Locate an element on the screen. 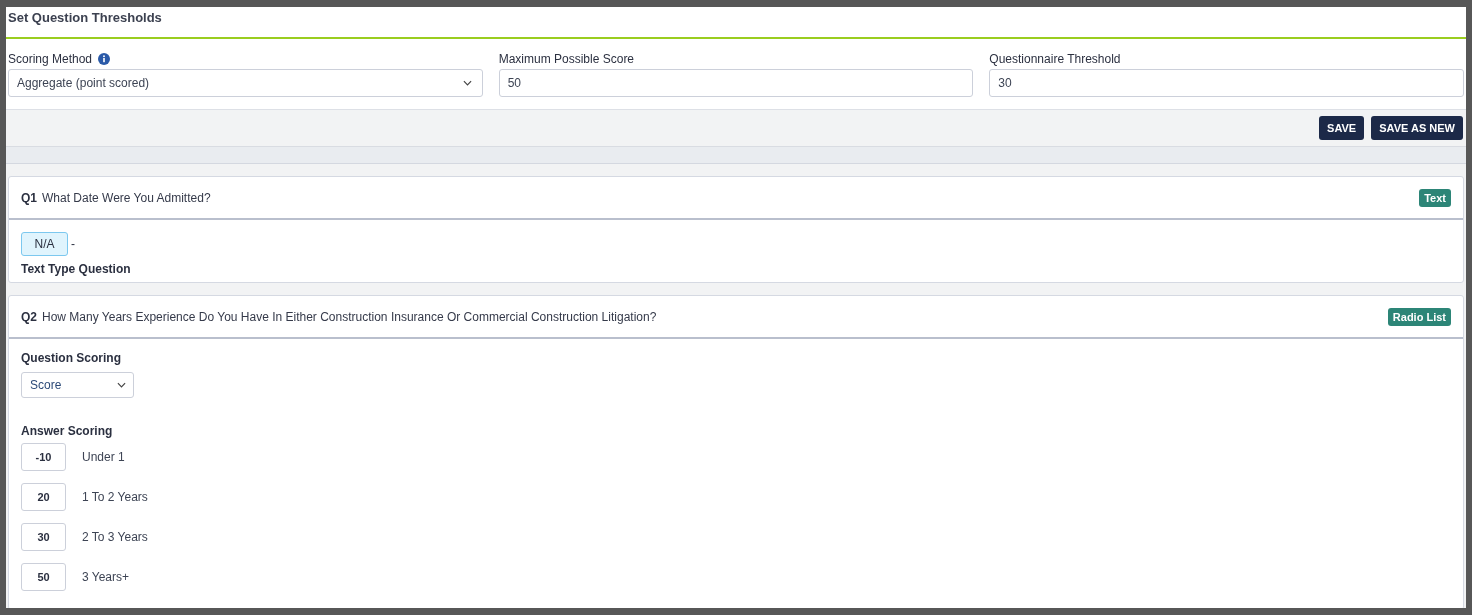  save-button: SAVE is located at coordinates (1342, 128).